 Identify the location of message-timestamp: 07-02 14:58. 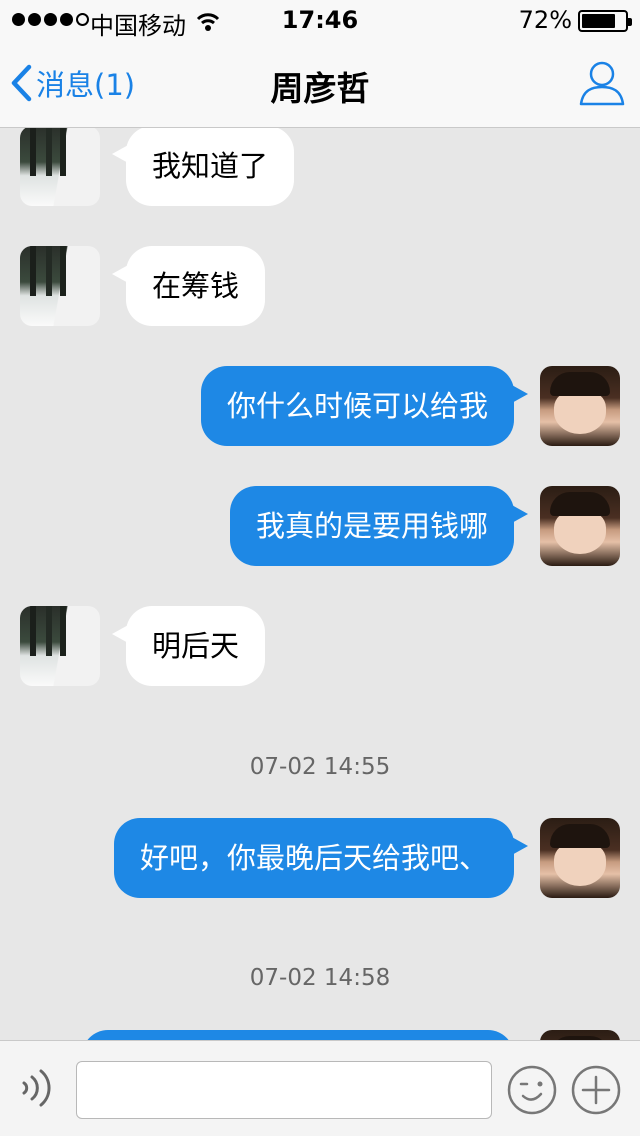
(320, 978).